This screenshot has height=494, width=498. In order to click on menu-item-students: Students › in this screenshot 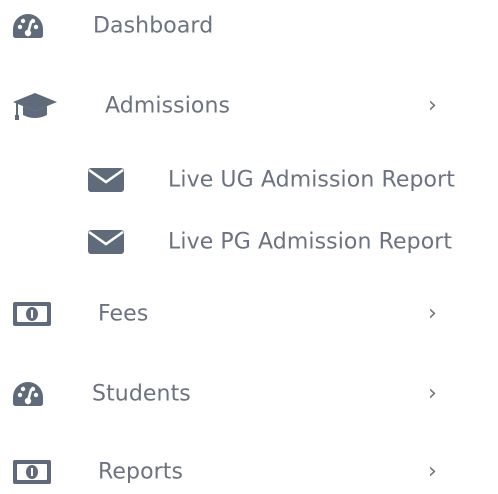, I will do `click(249, 394)`.